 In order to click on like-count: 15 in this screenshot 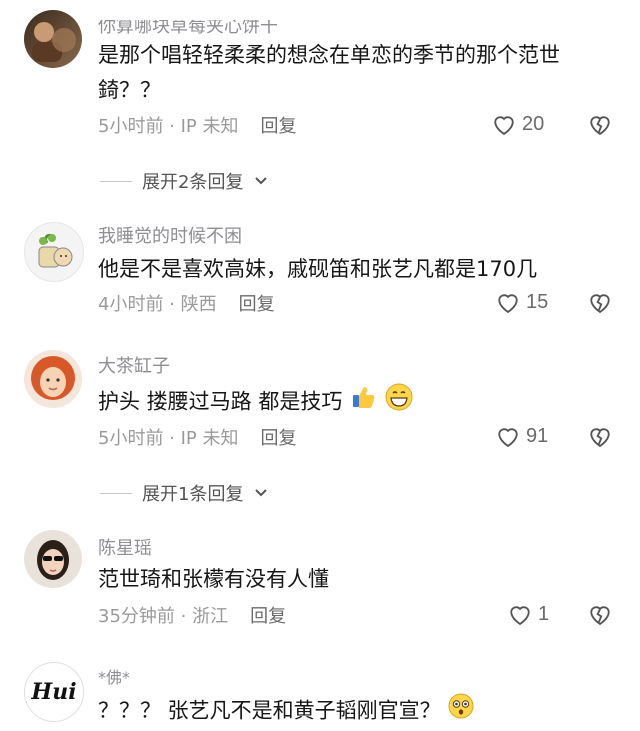, I will do `click(537, 301)`.